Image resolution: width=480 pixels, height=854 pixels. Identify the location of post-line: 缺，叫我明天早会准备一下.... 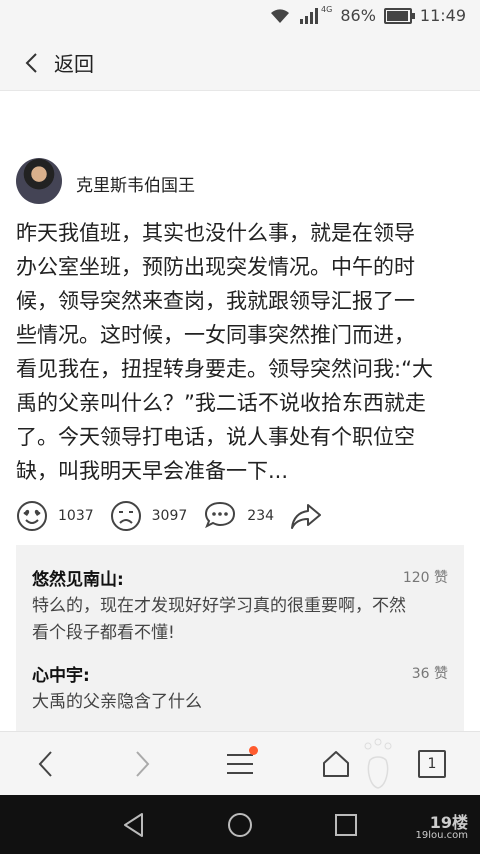
(152, 471).